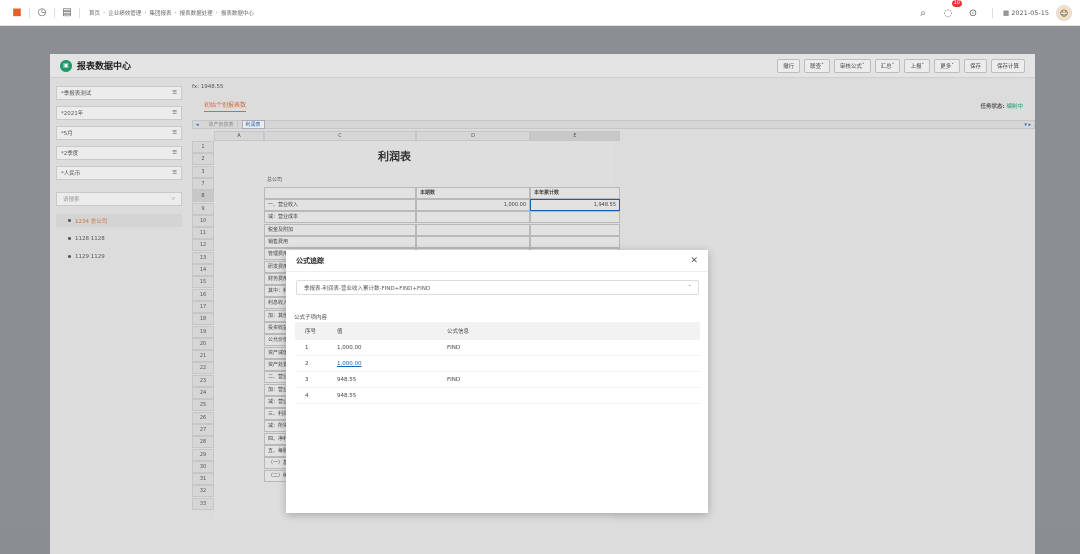 This screenshot has width=1080, height=554. I want to click on row-header: 30, so click(203, 466).